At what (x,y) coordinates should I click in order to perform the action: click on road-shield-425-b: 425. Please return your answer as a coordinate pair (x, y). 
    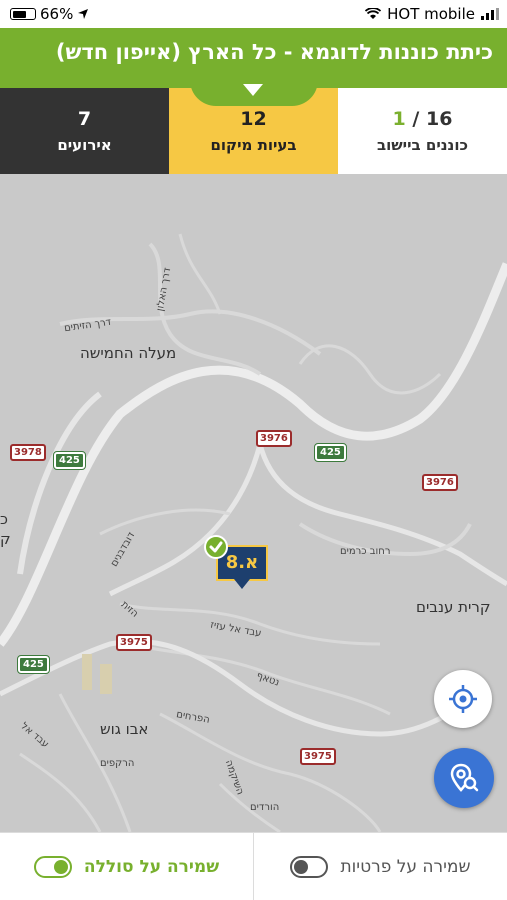
    Looking at the image, I should click on (330, 452).